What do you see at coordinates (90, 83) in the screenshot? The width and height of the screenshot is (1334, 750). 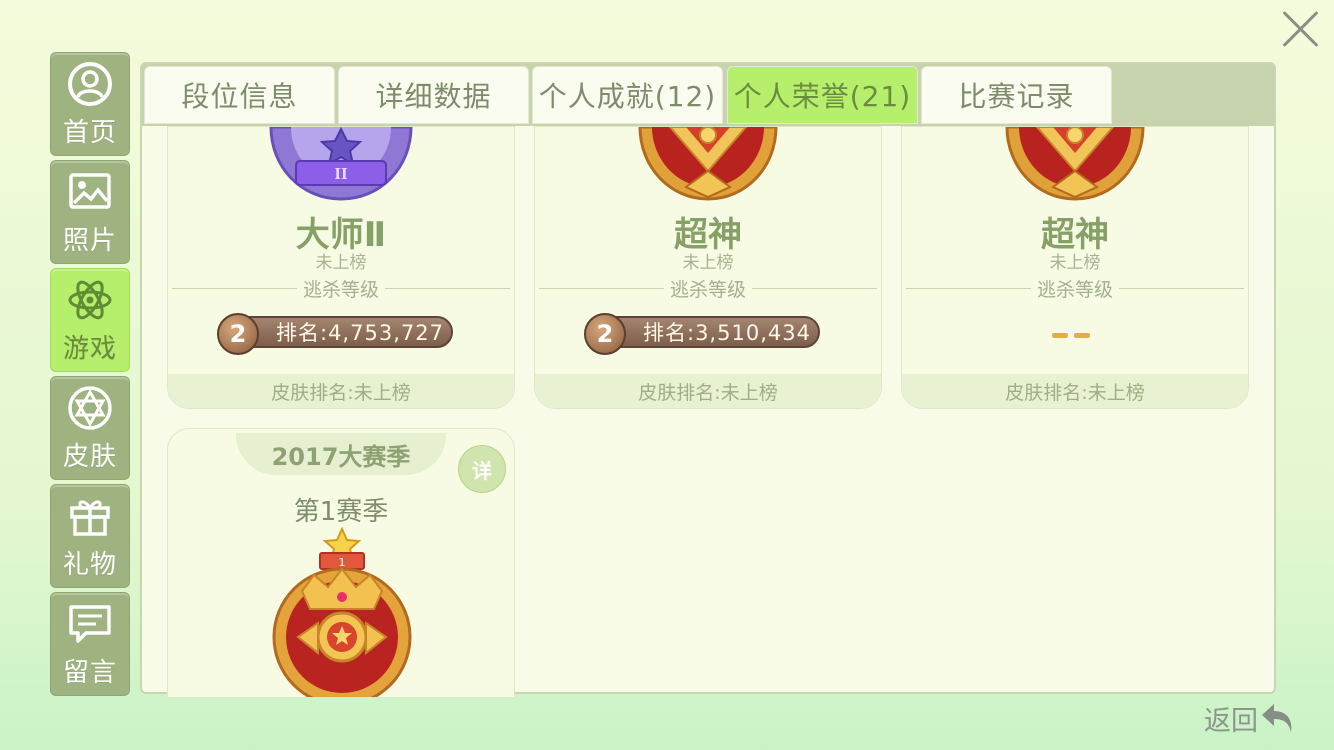 I see `user-circle-icon` at bounding box center [90, 83].